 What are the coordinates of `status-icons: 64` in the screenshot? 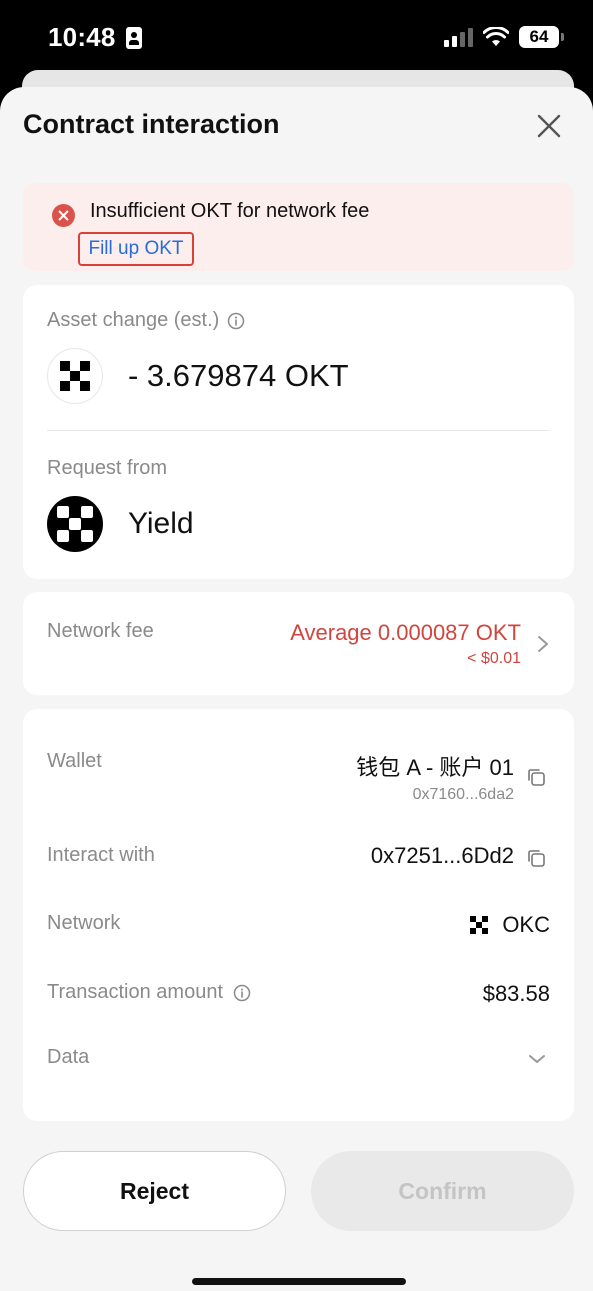 It's located at (504, 37).